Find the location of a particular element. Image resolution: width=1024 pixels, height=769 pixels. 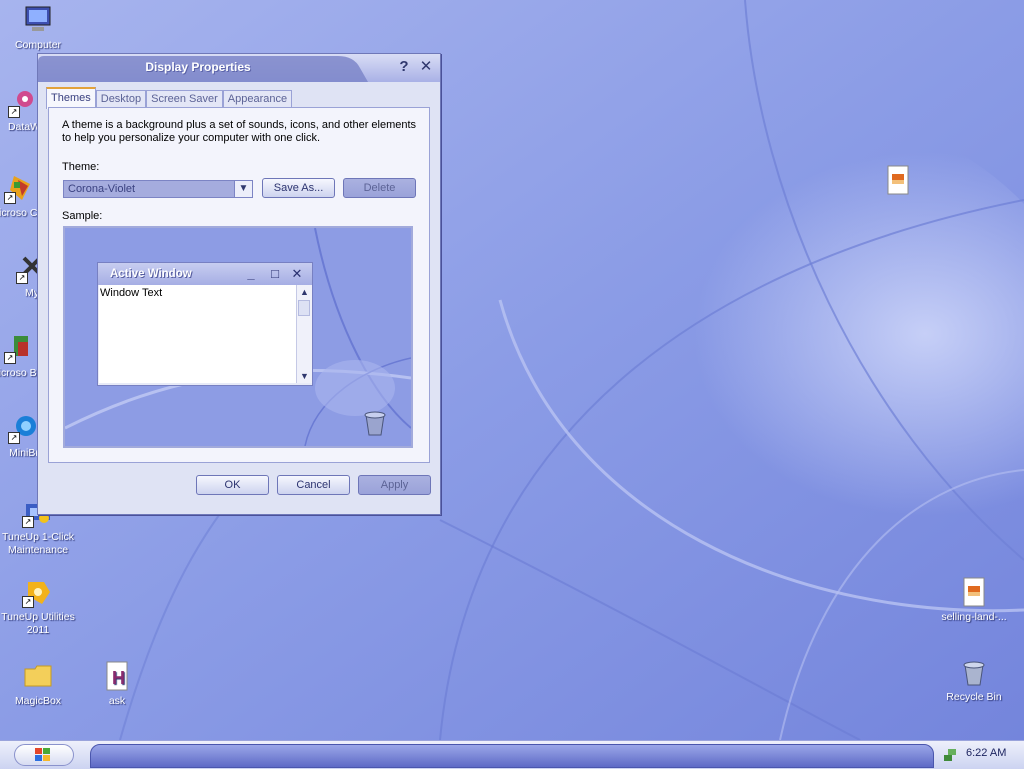

scroll-up-icon: ▲ is located at coordinates (304, 292).